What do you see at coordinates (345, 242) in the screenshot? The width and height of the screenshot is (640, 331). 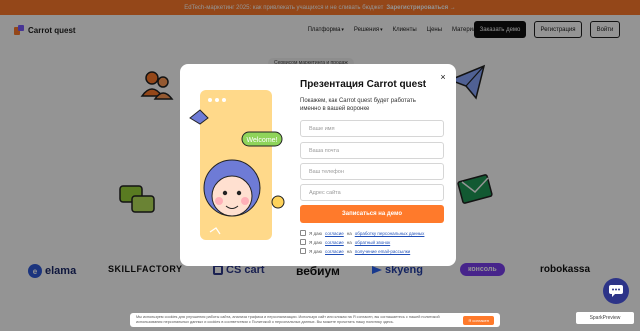 I see `consent-callback: Я даю согласие на обратный звонок` at bounding box center [345, 242].